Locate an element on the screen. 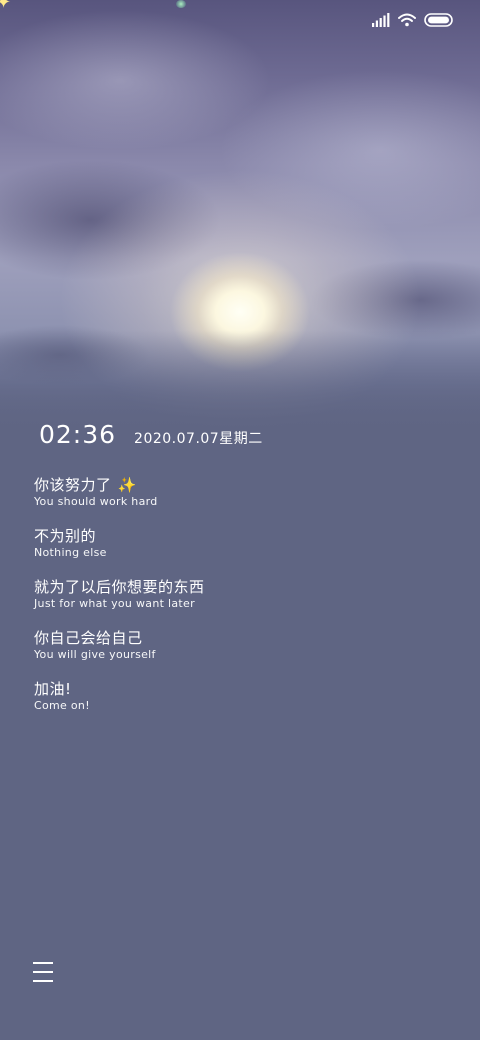 This screenshot has height=1040, width=480. quote-item: 就为了以后你想要的东西 Just for what you want later is located at coordinates (244, 594).